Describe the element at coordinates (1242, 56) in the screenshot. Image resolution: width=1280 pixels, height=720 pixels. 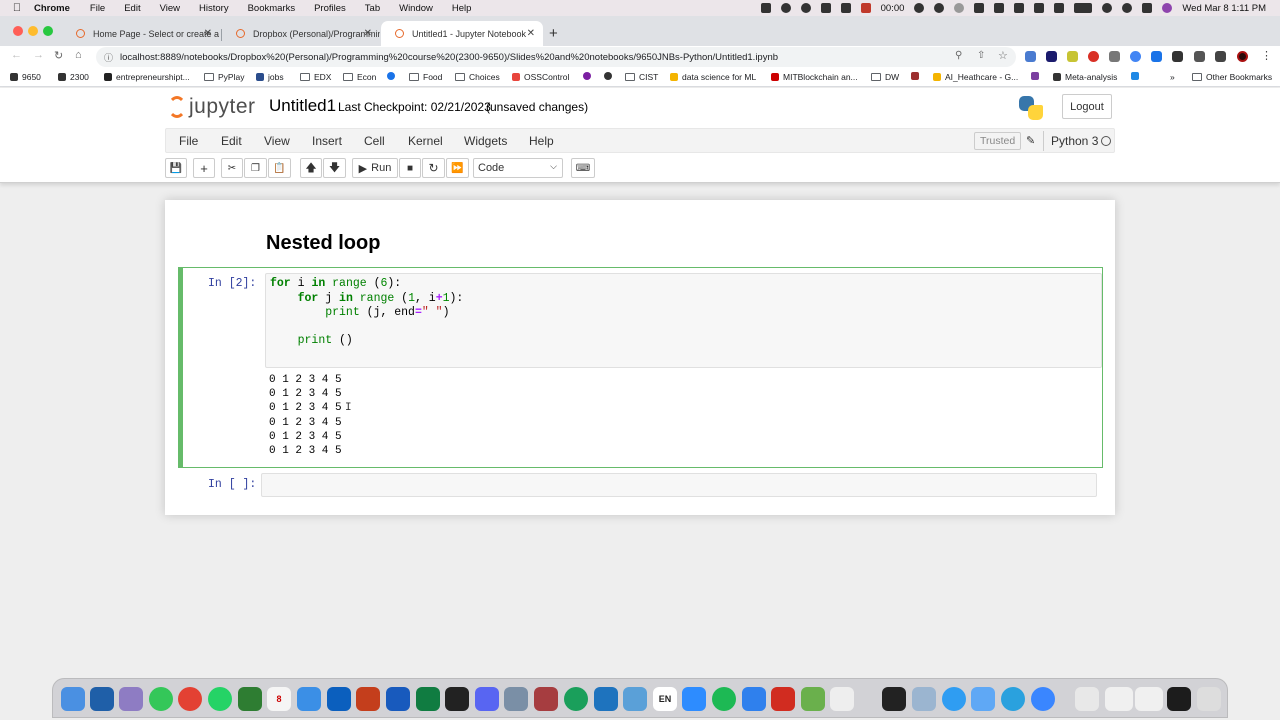
I see `profile-avatar` at that location.